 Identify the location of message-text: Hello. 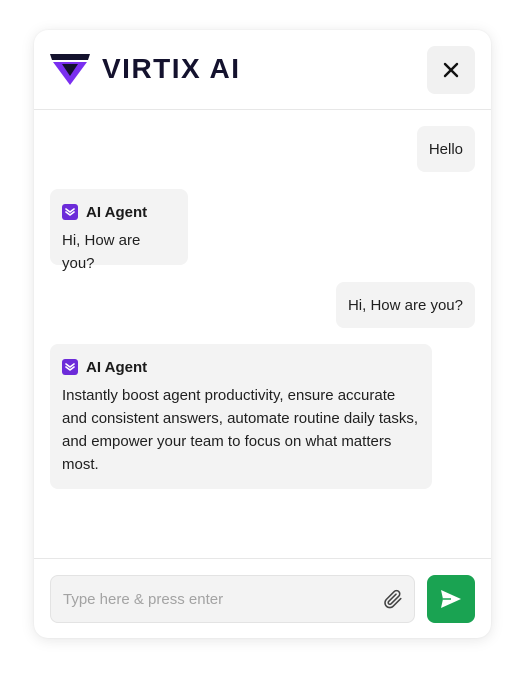
(445, 149).